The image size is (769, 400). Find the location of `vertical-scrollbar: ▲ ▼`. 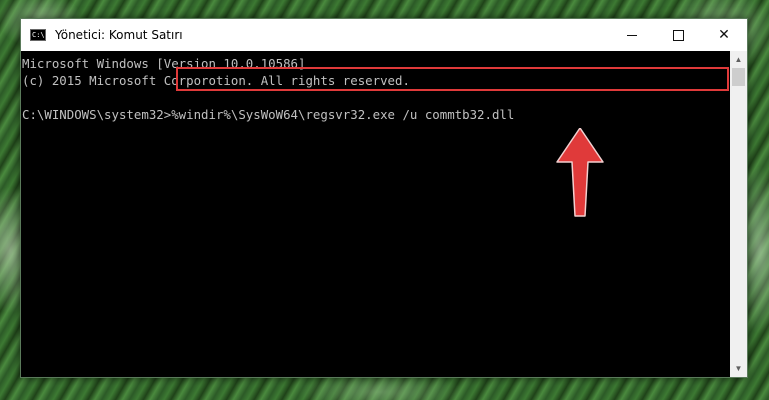

vertical-scrollbar: ▲ ▼ is located at coordinates (738, 214).